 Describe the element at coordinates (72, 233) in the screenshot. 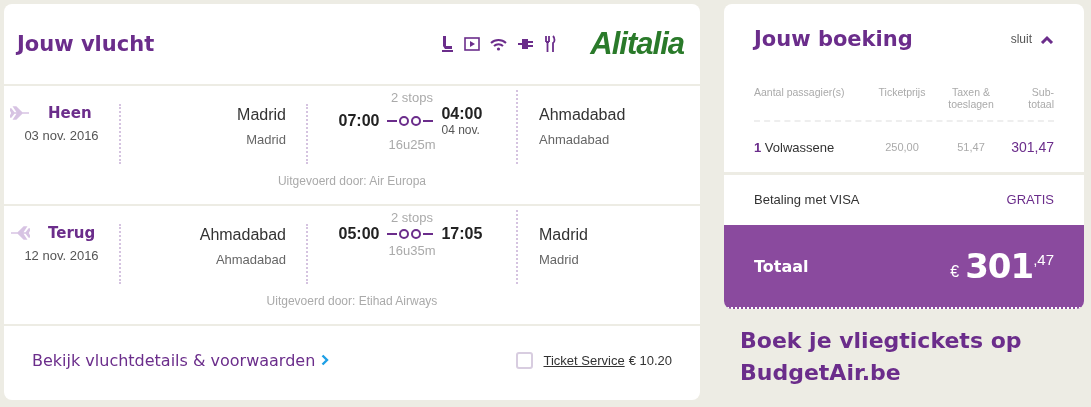

I see `leg-label: Terug` at that location.